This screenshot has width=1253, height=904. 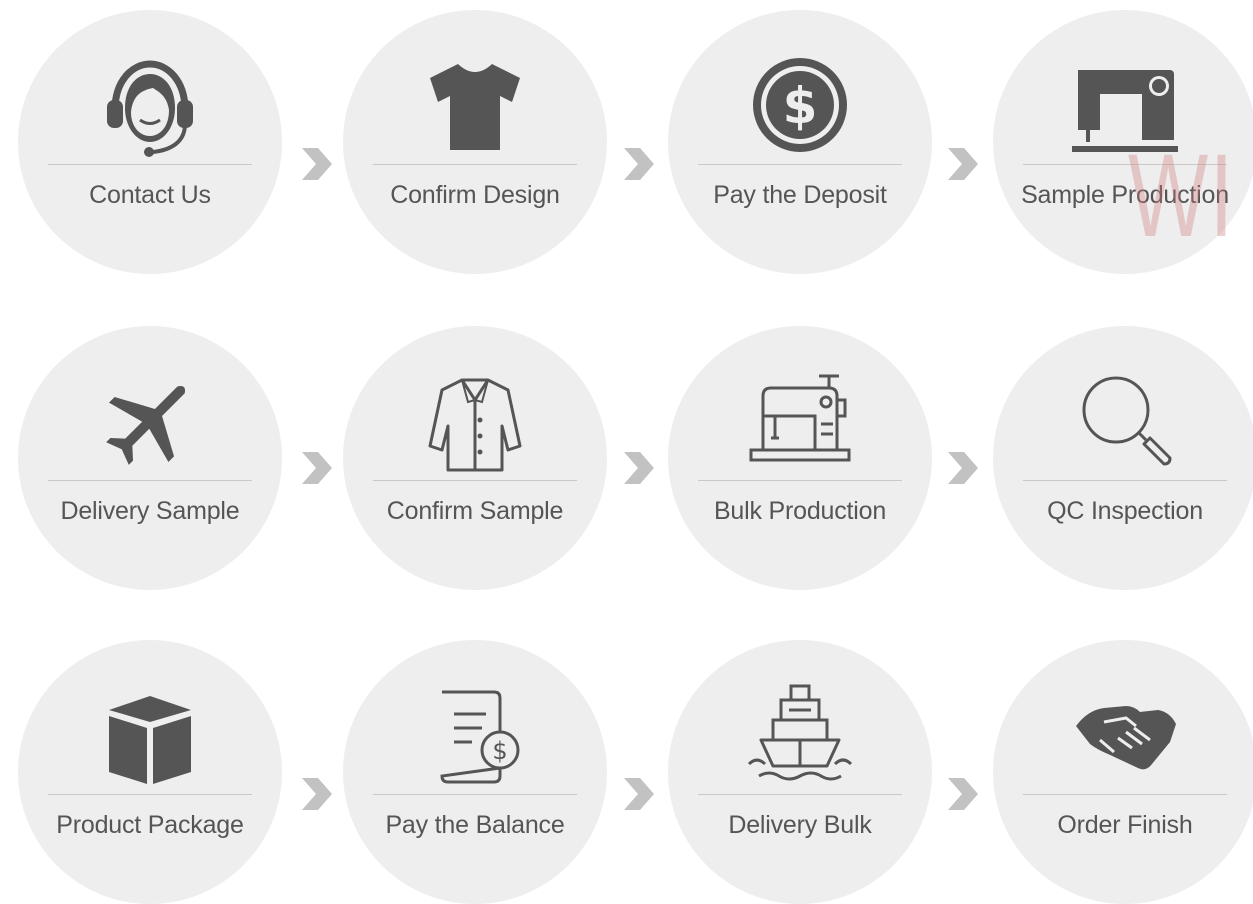 I want to click on step-label: Pay the Deposit, so click(x=800, y=195).